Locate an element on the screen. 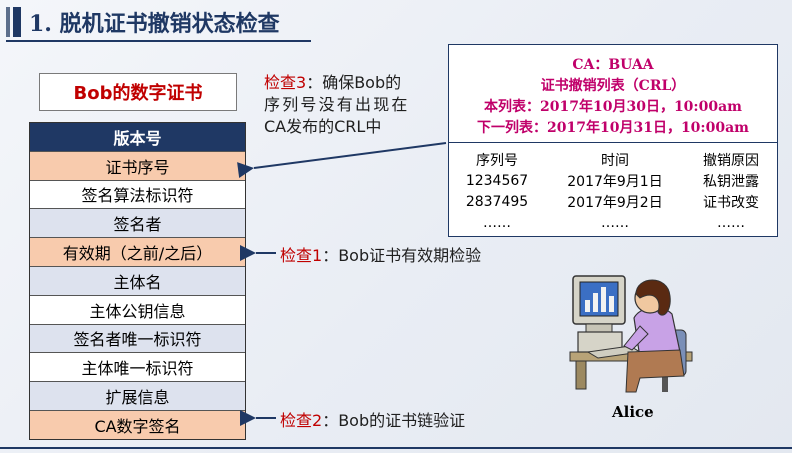  alice-computer-icon is located at coordinates (631, 334).